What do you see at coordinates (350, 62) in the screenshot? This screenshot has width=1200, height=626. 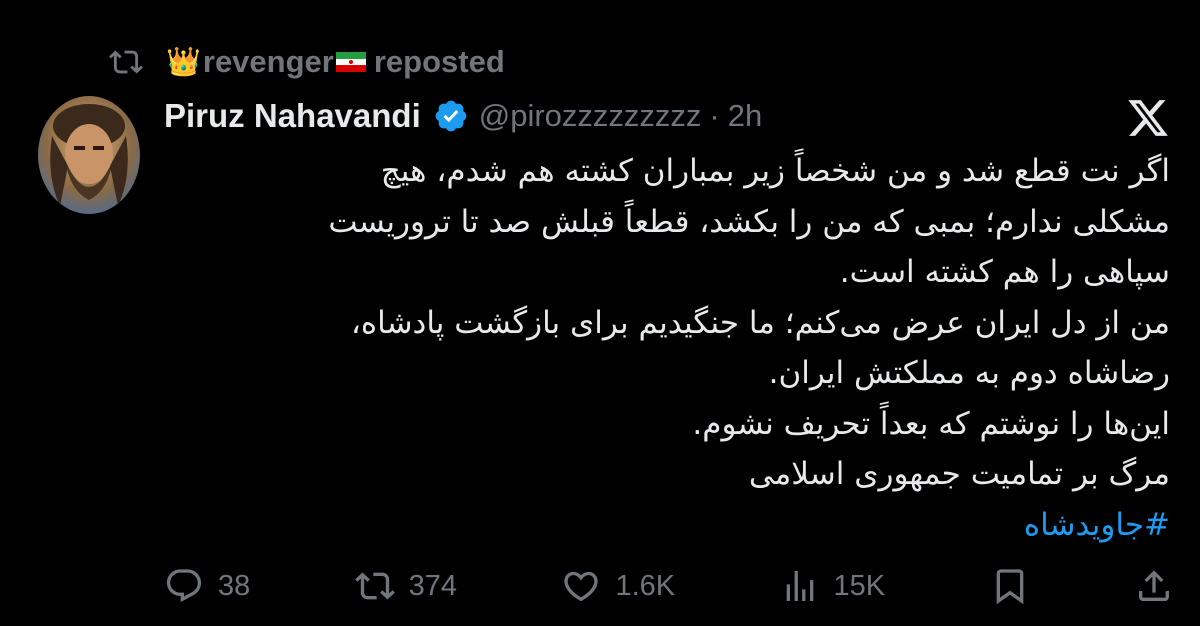 I see `iran-flag-icon` at bounding box center [350, 62].